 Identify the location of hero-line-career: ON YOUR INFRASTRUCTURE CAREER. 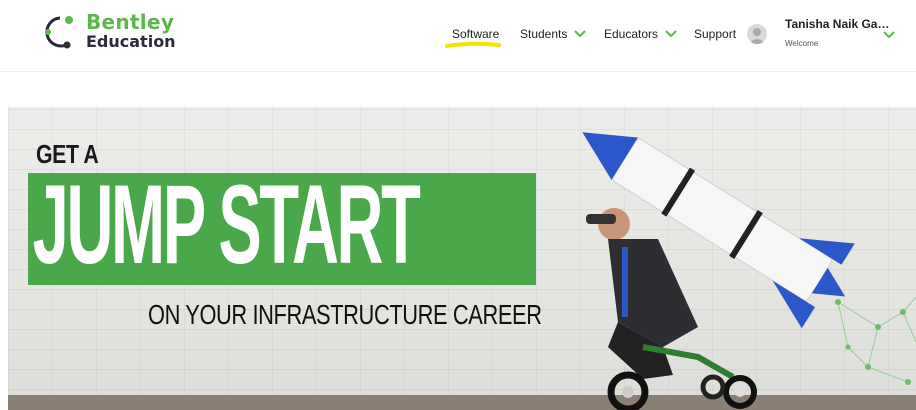
(345, 314).